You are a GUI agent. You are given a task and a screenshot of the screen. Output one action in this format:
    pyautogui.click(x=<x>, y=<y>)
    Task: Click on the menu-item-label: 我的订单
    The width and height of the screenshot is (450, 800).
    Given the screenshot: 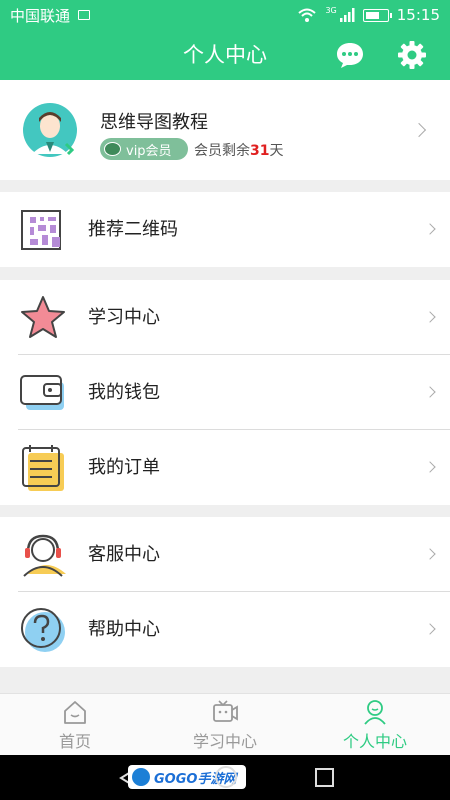 What is the action you would take?
    pyautogui.click(x=124, y=467)
    